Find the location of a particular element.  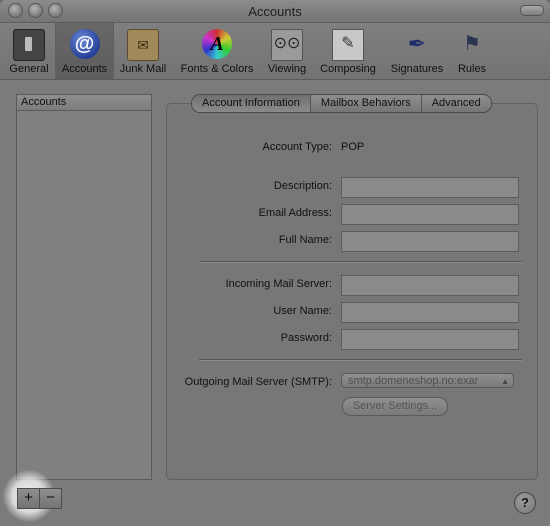

add-account-button: + is located at coordinates (28, 498).